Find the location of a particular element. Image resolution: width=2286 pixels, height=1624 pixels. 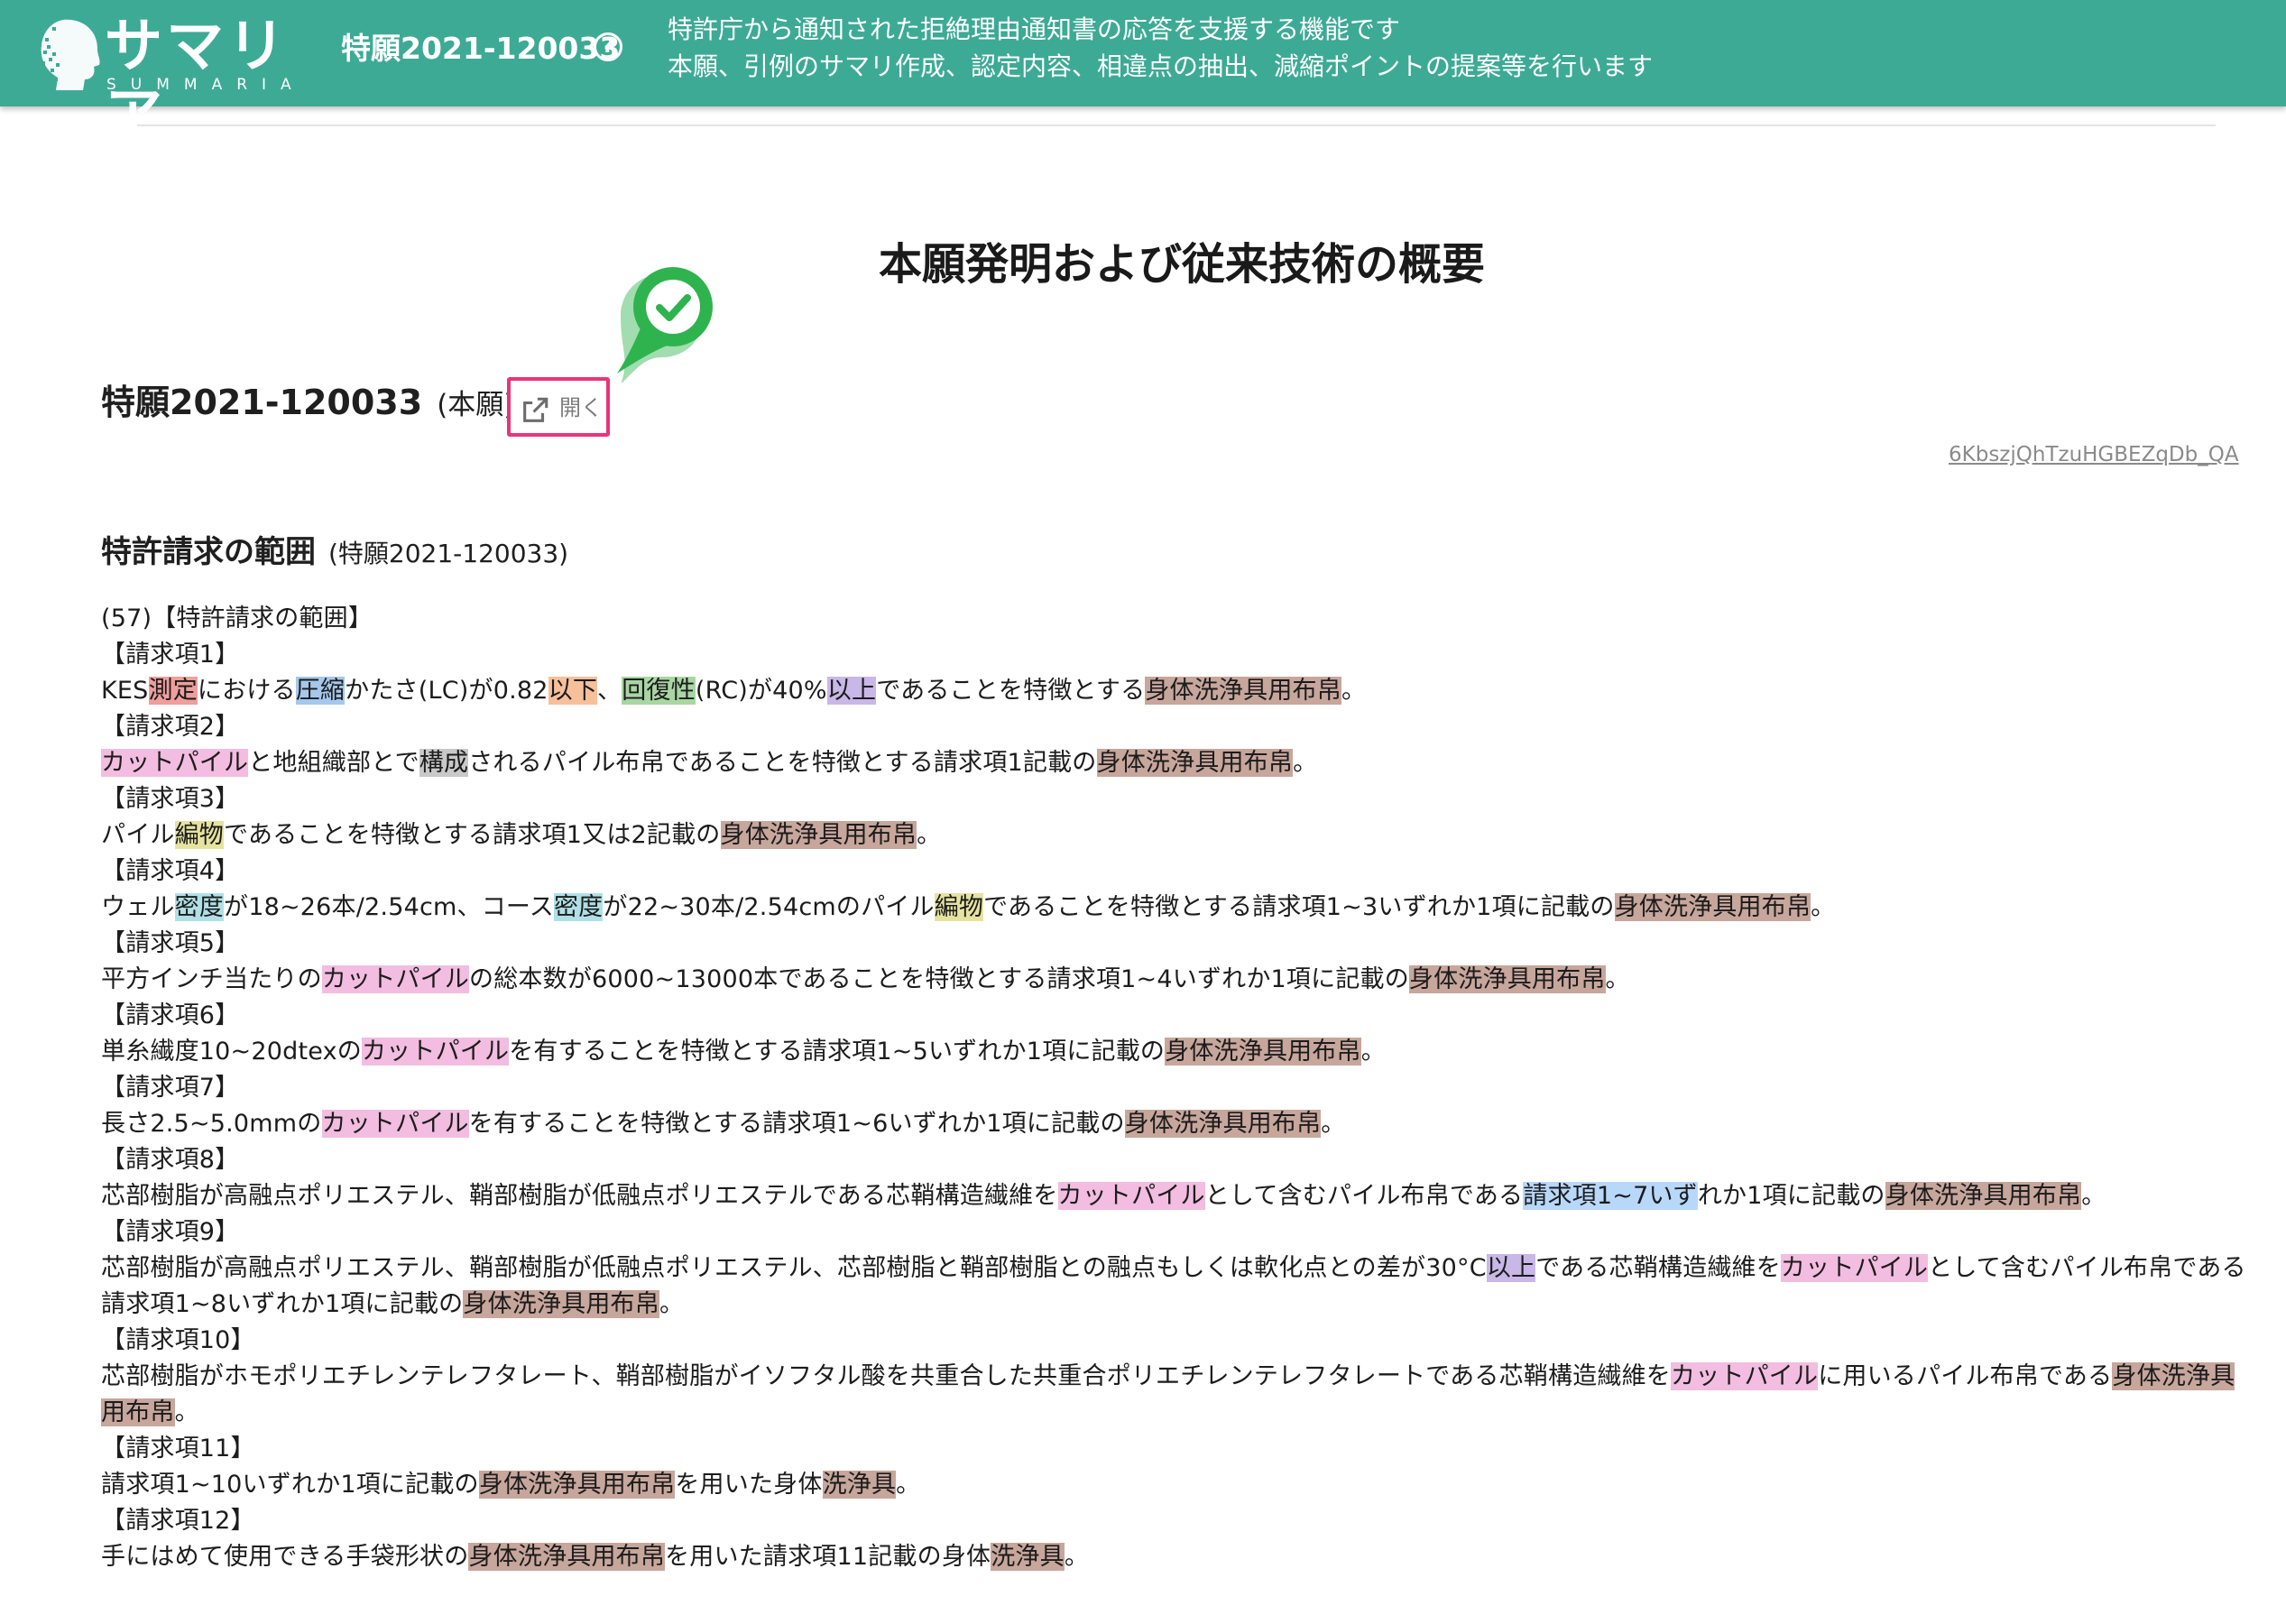

claim-text: れか1項に記載の is located at coordinates (1791, 1196).